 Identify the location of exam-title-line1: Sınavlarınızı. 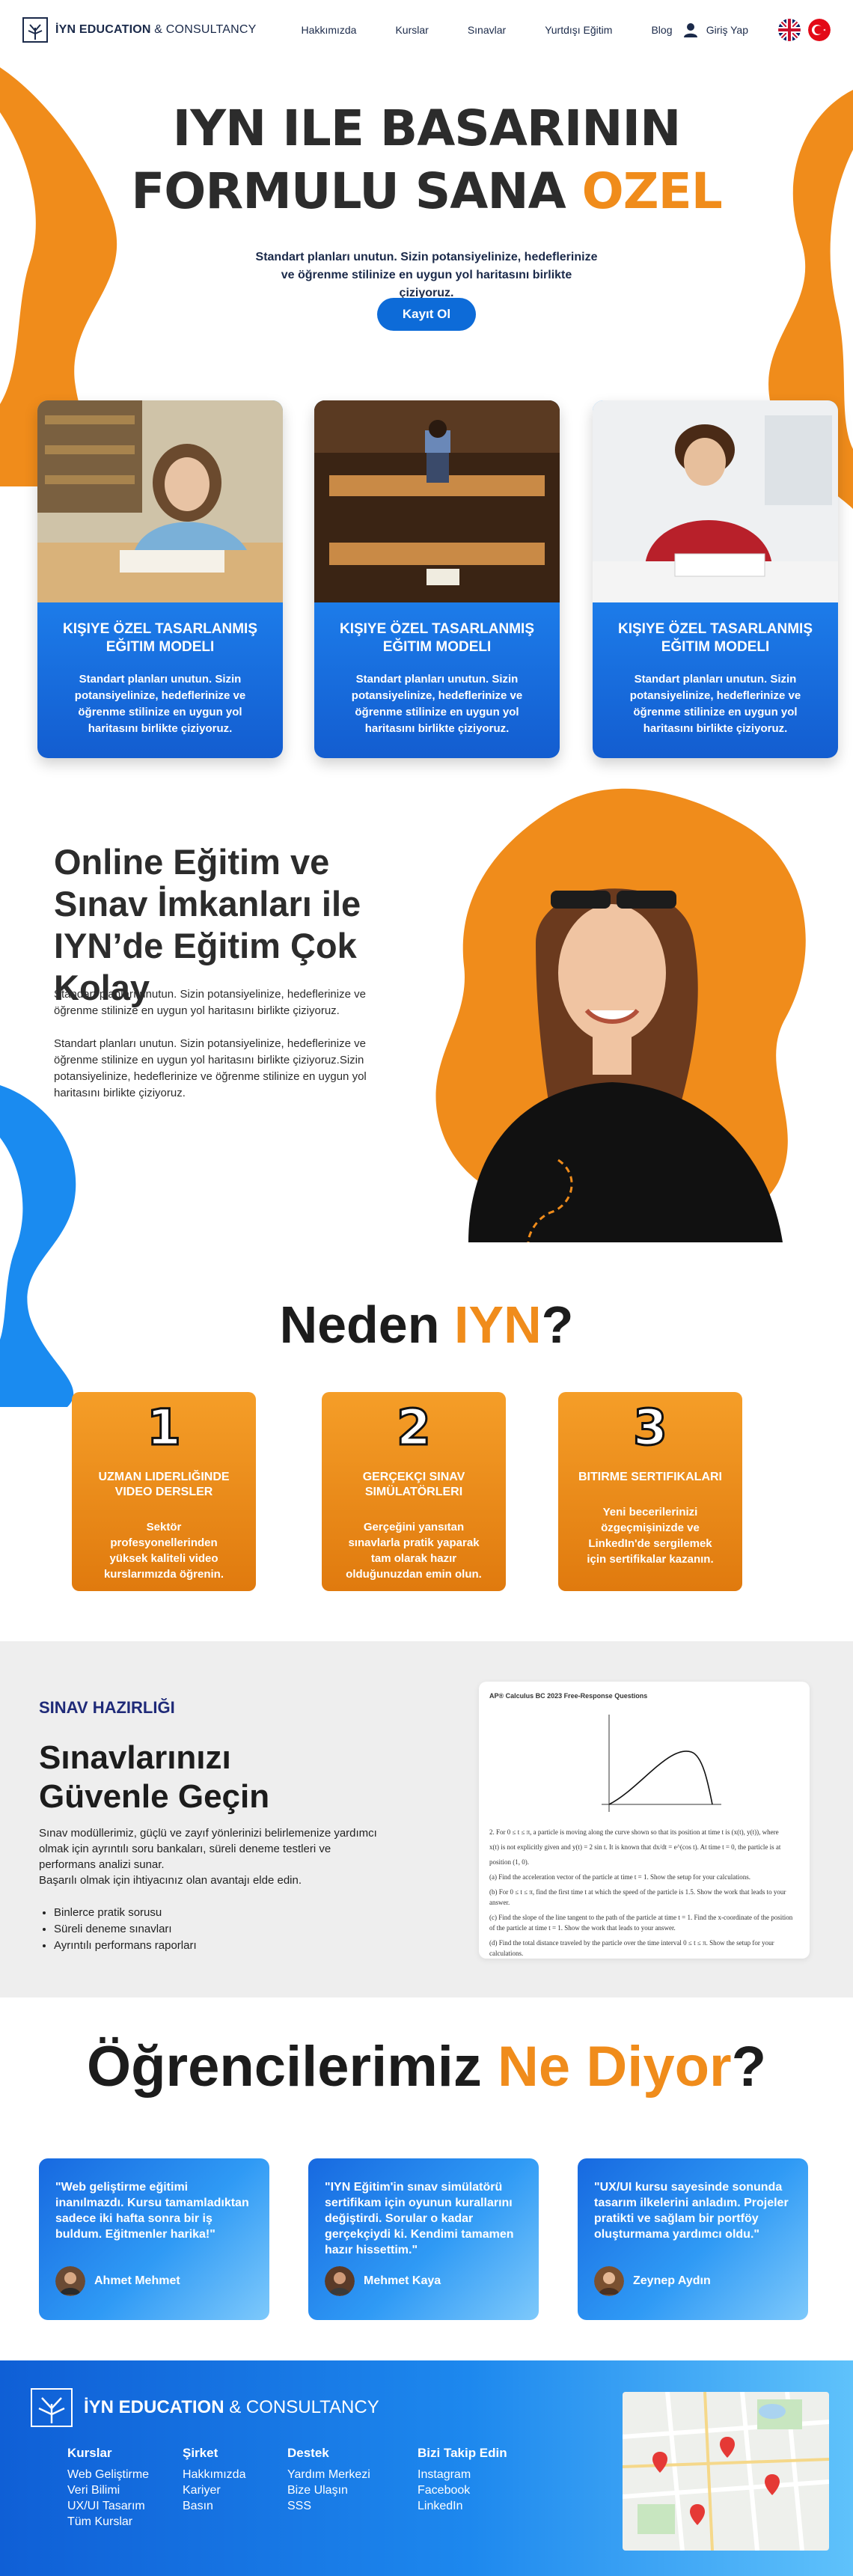
(135, 1757).